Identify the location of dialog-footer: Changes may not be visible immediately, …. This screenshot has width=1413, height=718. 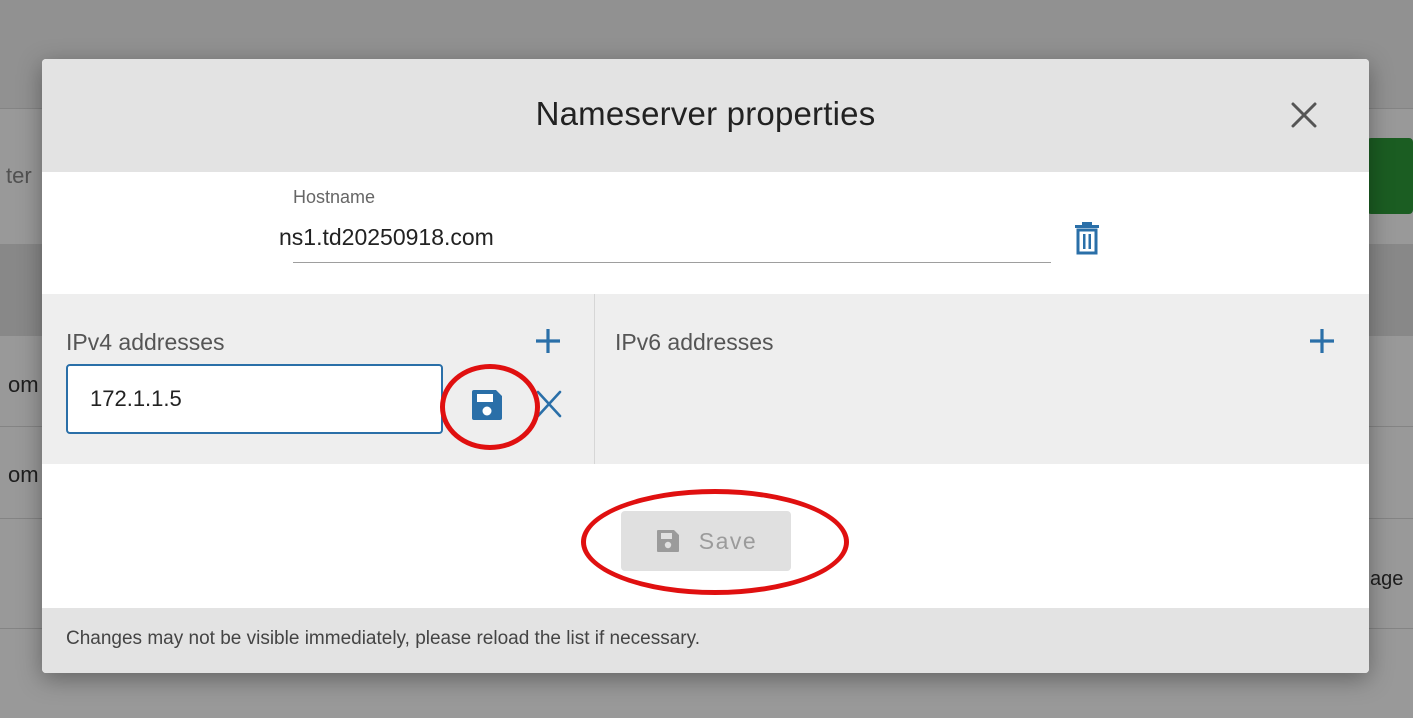
(705, 640).